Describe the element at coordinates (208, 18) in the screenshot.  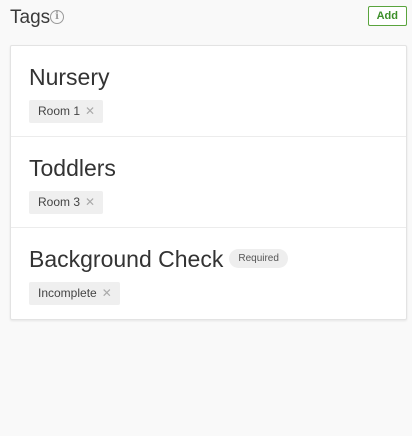
I see `tags-header: Tags i Add` at that location.